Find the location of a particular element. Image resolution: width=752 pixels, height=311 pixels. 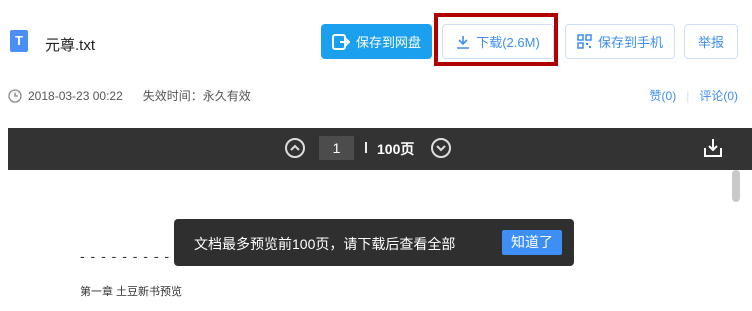

save-to-drive-button: 保存到网盘 is located at coordinates (376, 41).